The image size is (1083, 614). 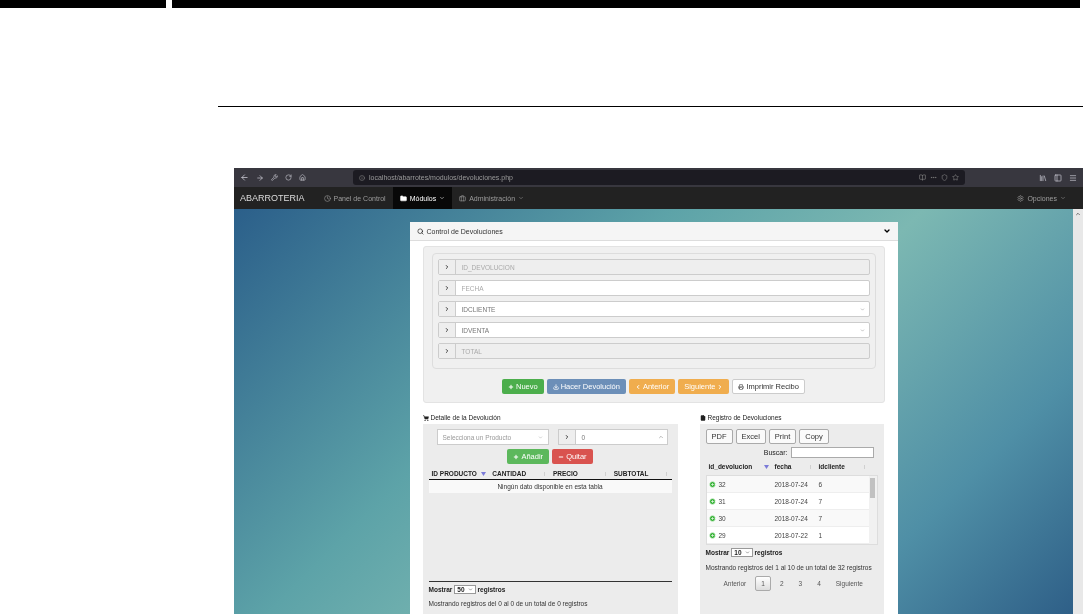 What do you see at coordinates (702, 417) in the screenshot?
I see `document-icon` at bounding box center [702, 417].